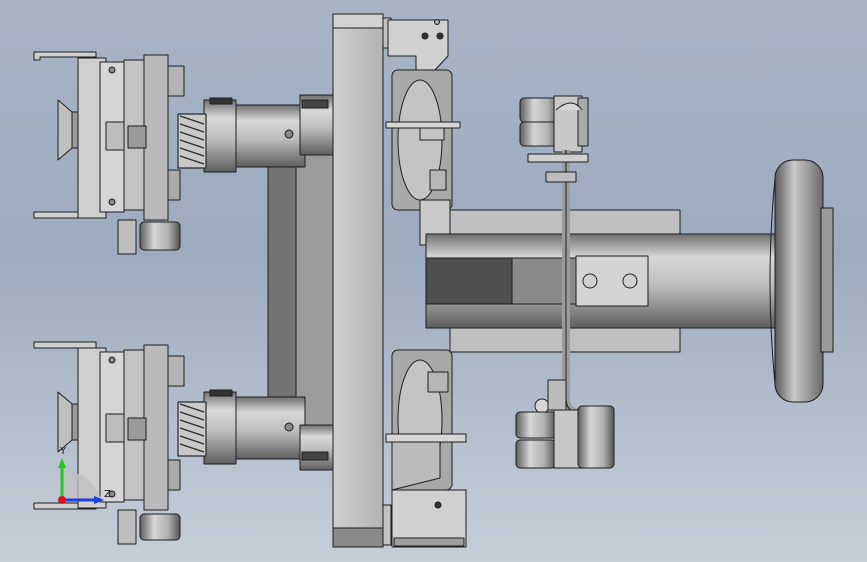  What do you see at coordinates (192, 429) in the screenshot?
I see `lower-spring` at bounding box center [192, 429].